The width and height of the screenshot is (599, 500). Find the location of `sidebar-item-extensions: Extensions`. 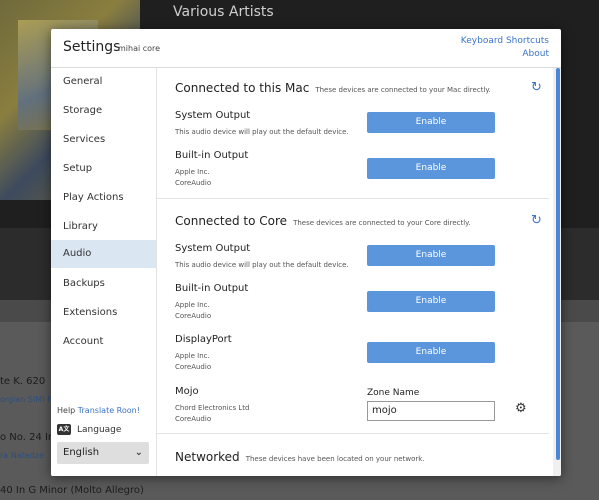

sidebar-item-extensions: Extensions is located at coordinates (103, 313).